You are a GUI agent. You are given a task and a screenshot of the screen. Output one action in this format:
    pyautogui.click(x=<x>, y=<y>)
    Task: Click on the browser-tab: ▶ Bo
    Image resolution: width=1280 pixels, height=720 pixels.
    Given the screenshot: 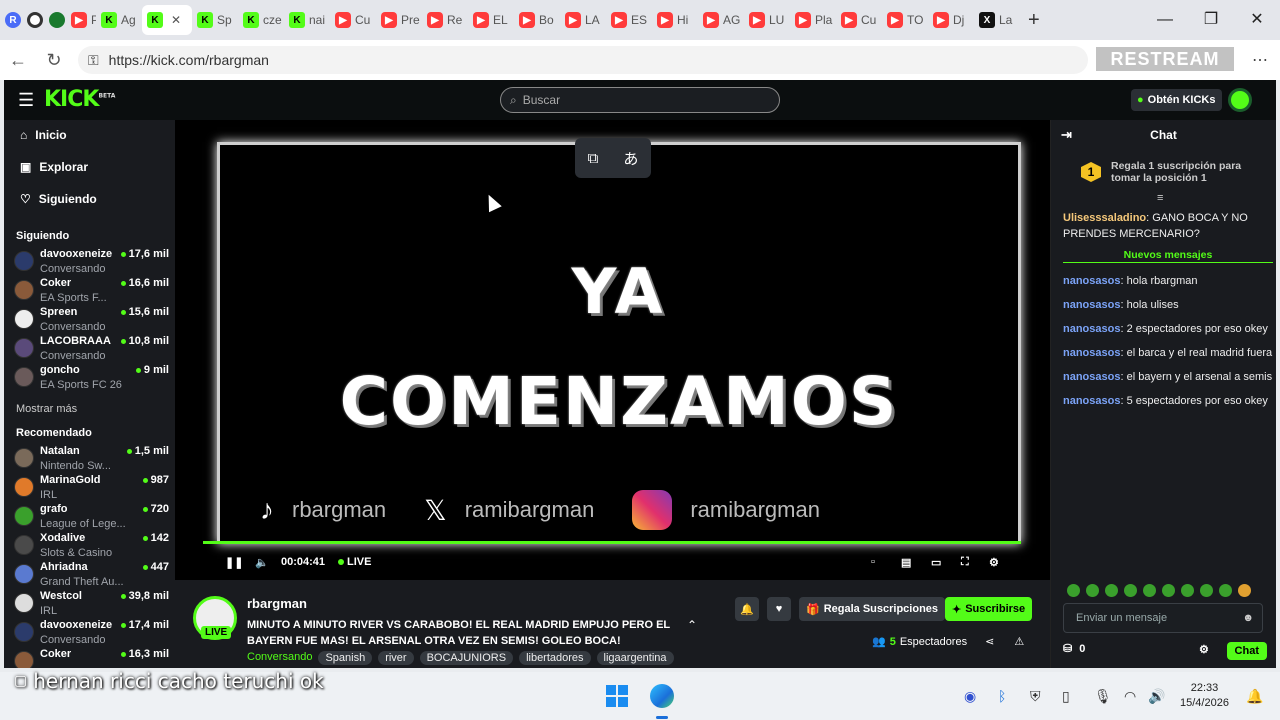 What is the action you would take?
    pyautogui.click(x=537, y=20)
    